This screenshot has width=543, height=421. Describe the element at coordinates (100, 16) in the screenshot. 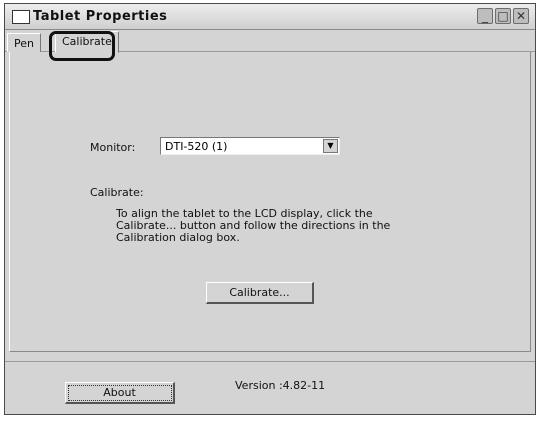

I see `window-title: Tablet Properties` at that location.